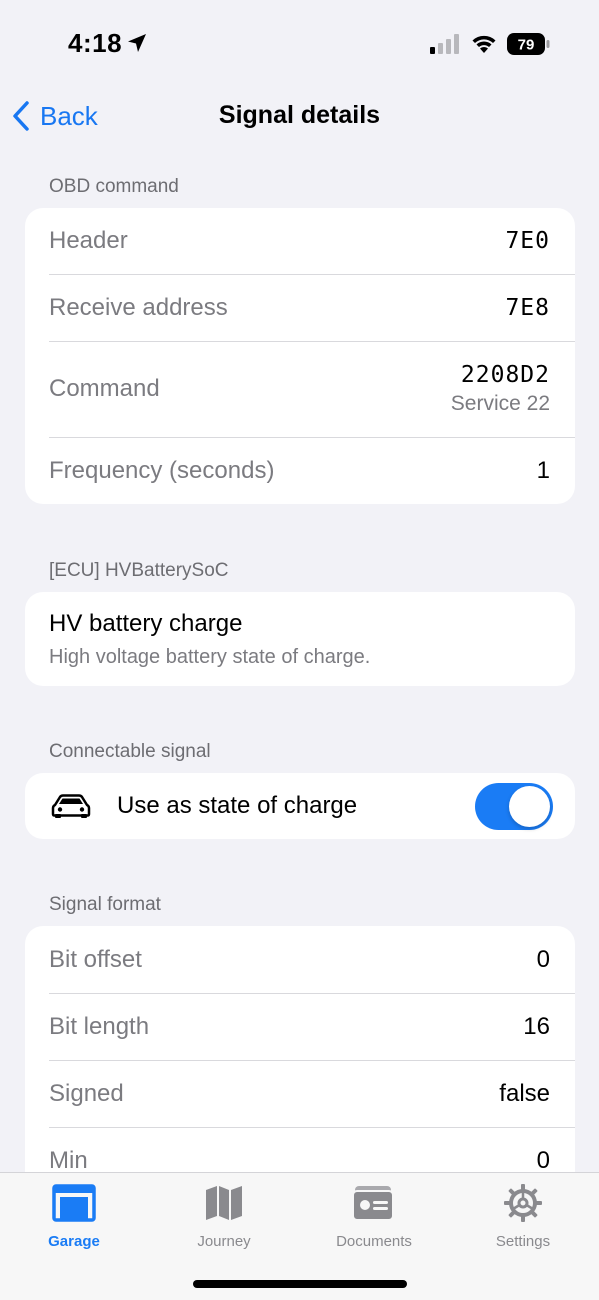 This screenshot has height=1300, width=599. I want to click on row-value: false, so click(524, 1093).